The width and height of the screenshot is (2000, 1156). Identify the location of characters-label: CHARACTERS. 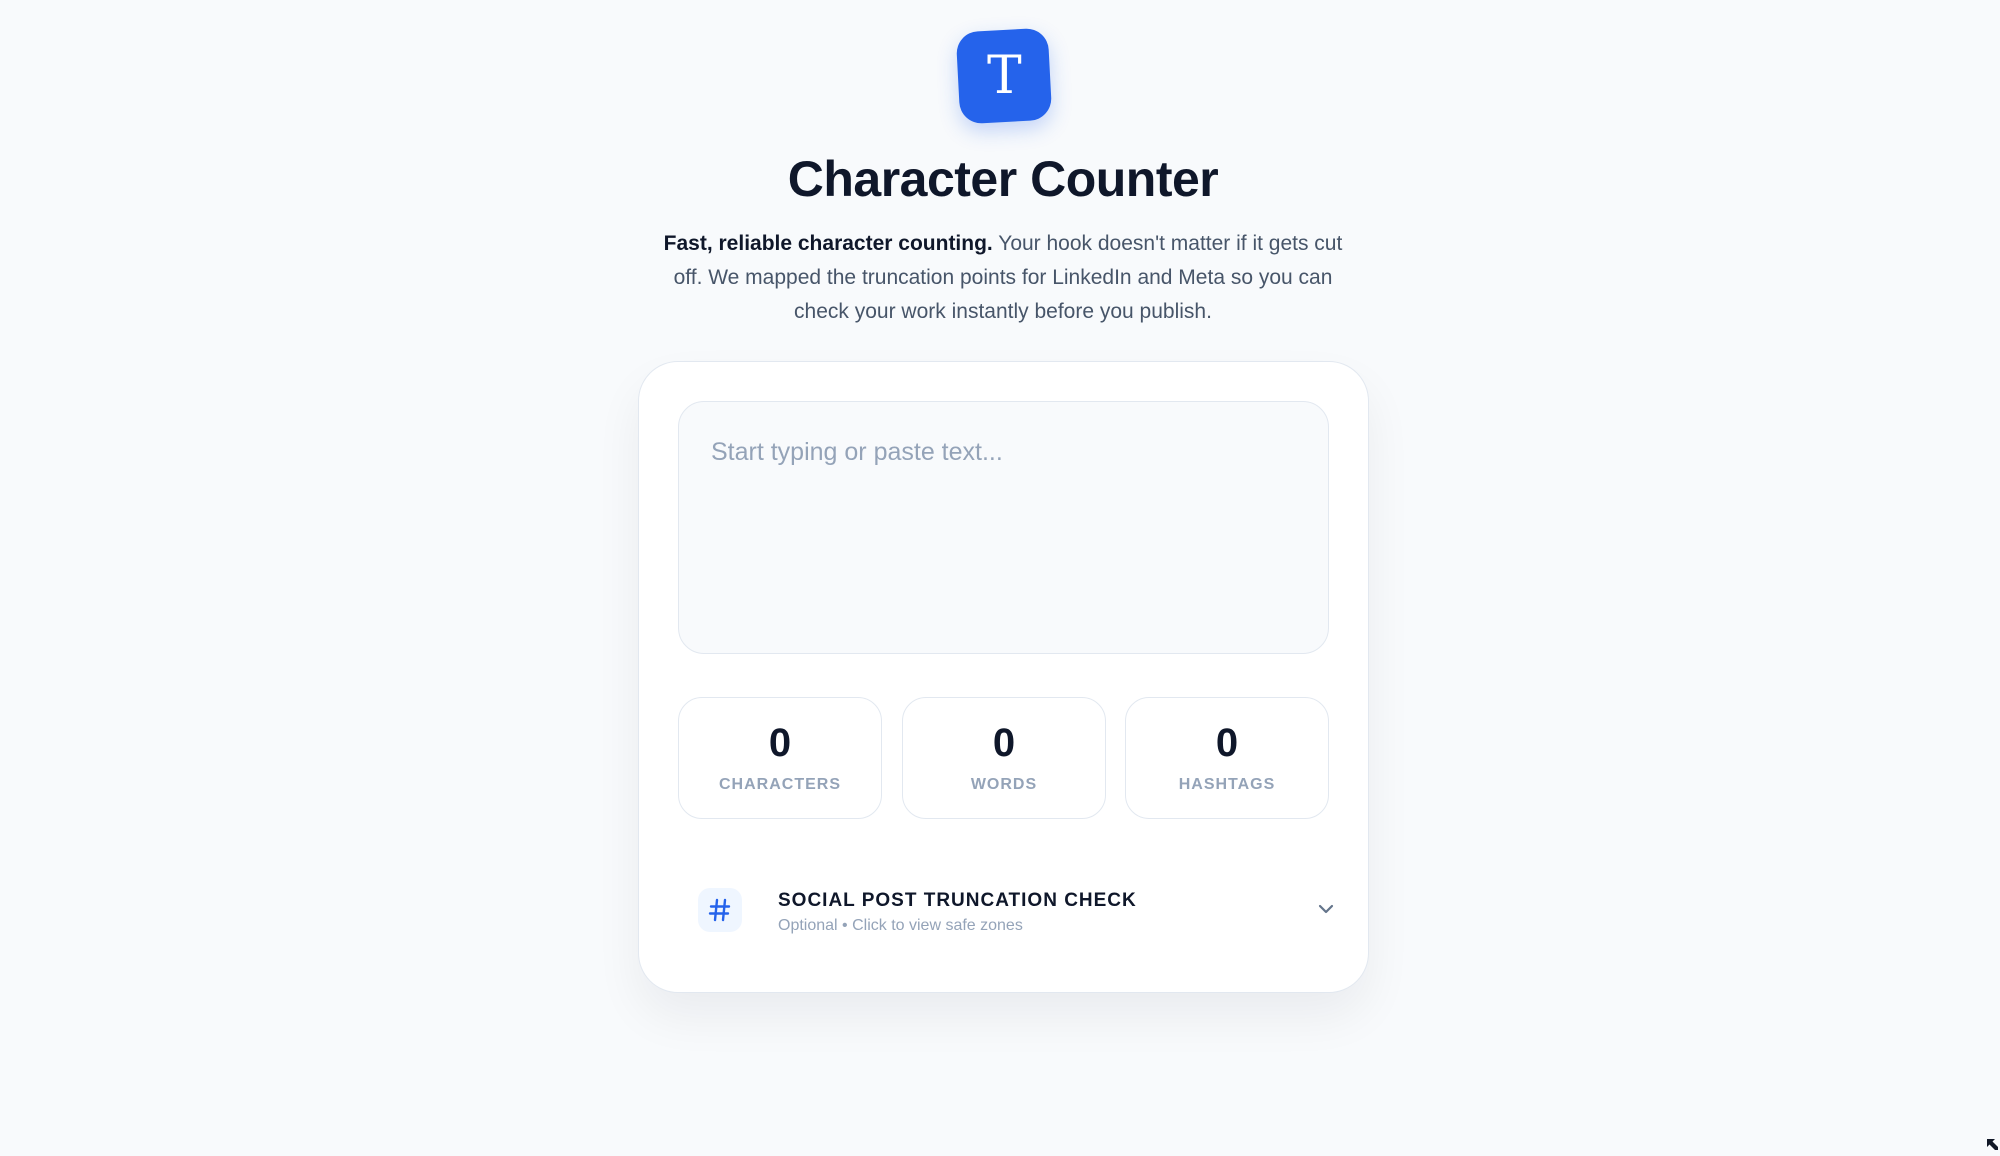
(780, 784).